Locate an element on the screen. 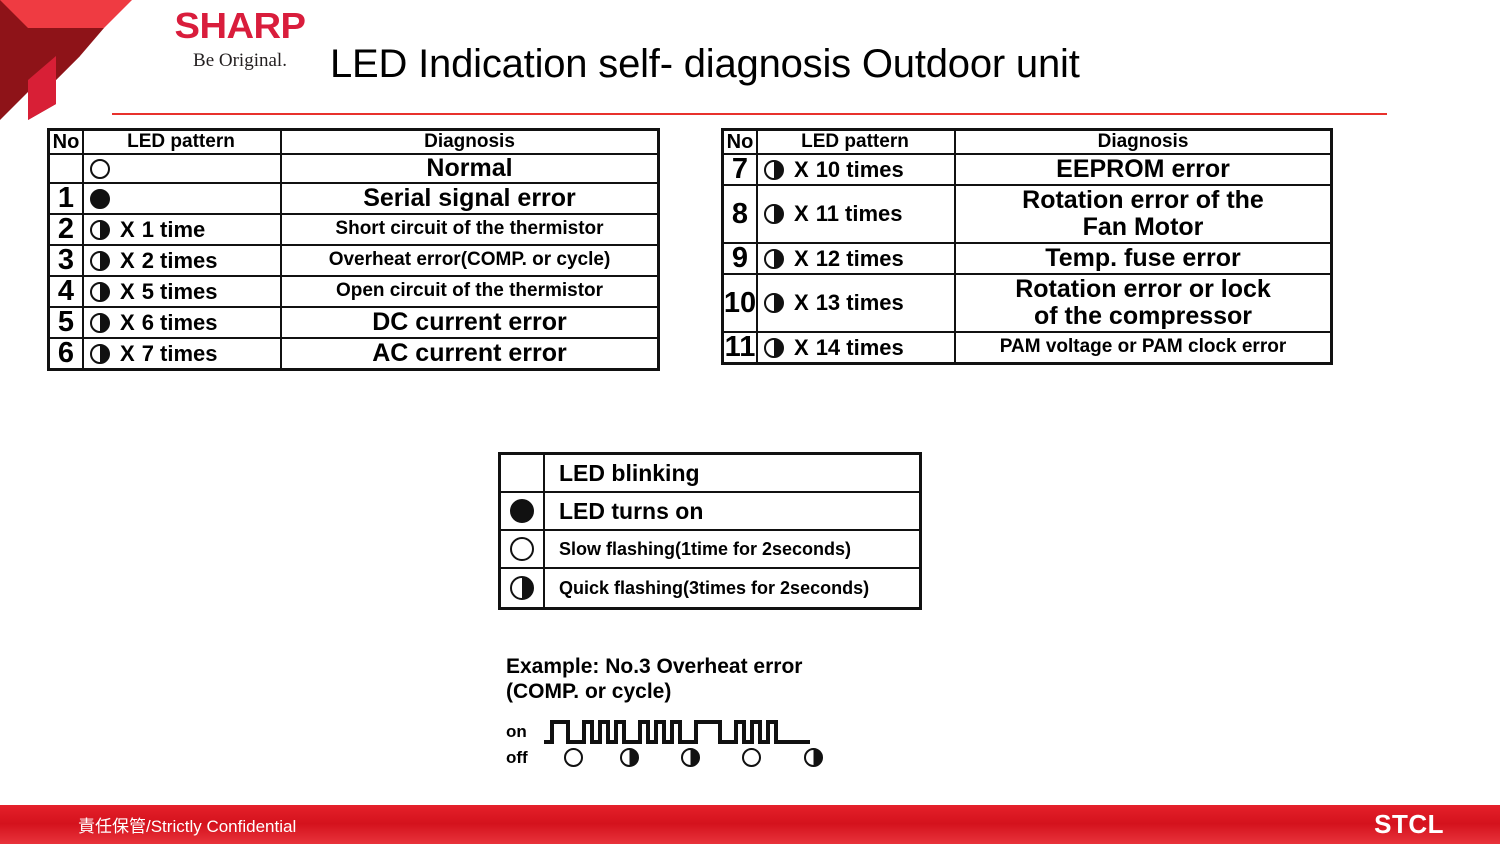 The image size is (1500, 844). legend-row: LED blinking is located at coordinates (710, 474).